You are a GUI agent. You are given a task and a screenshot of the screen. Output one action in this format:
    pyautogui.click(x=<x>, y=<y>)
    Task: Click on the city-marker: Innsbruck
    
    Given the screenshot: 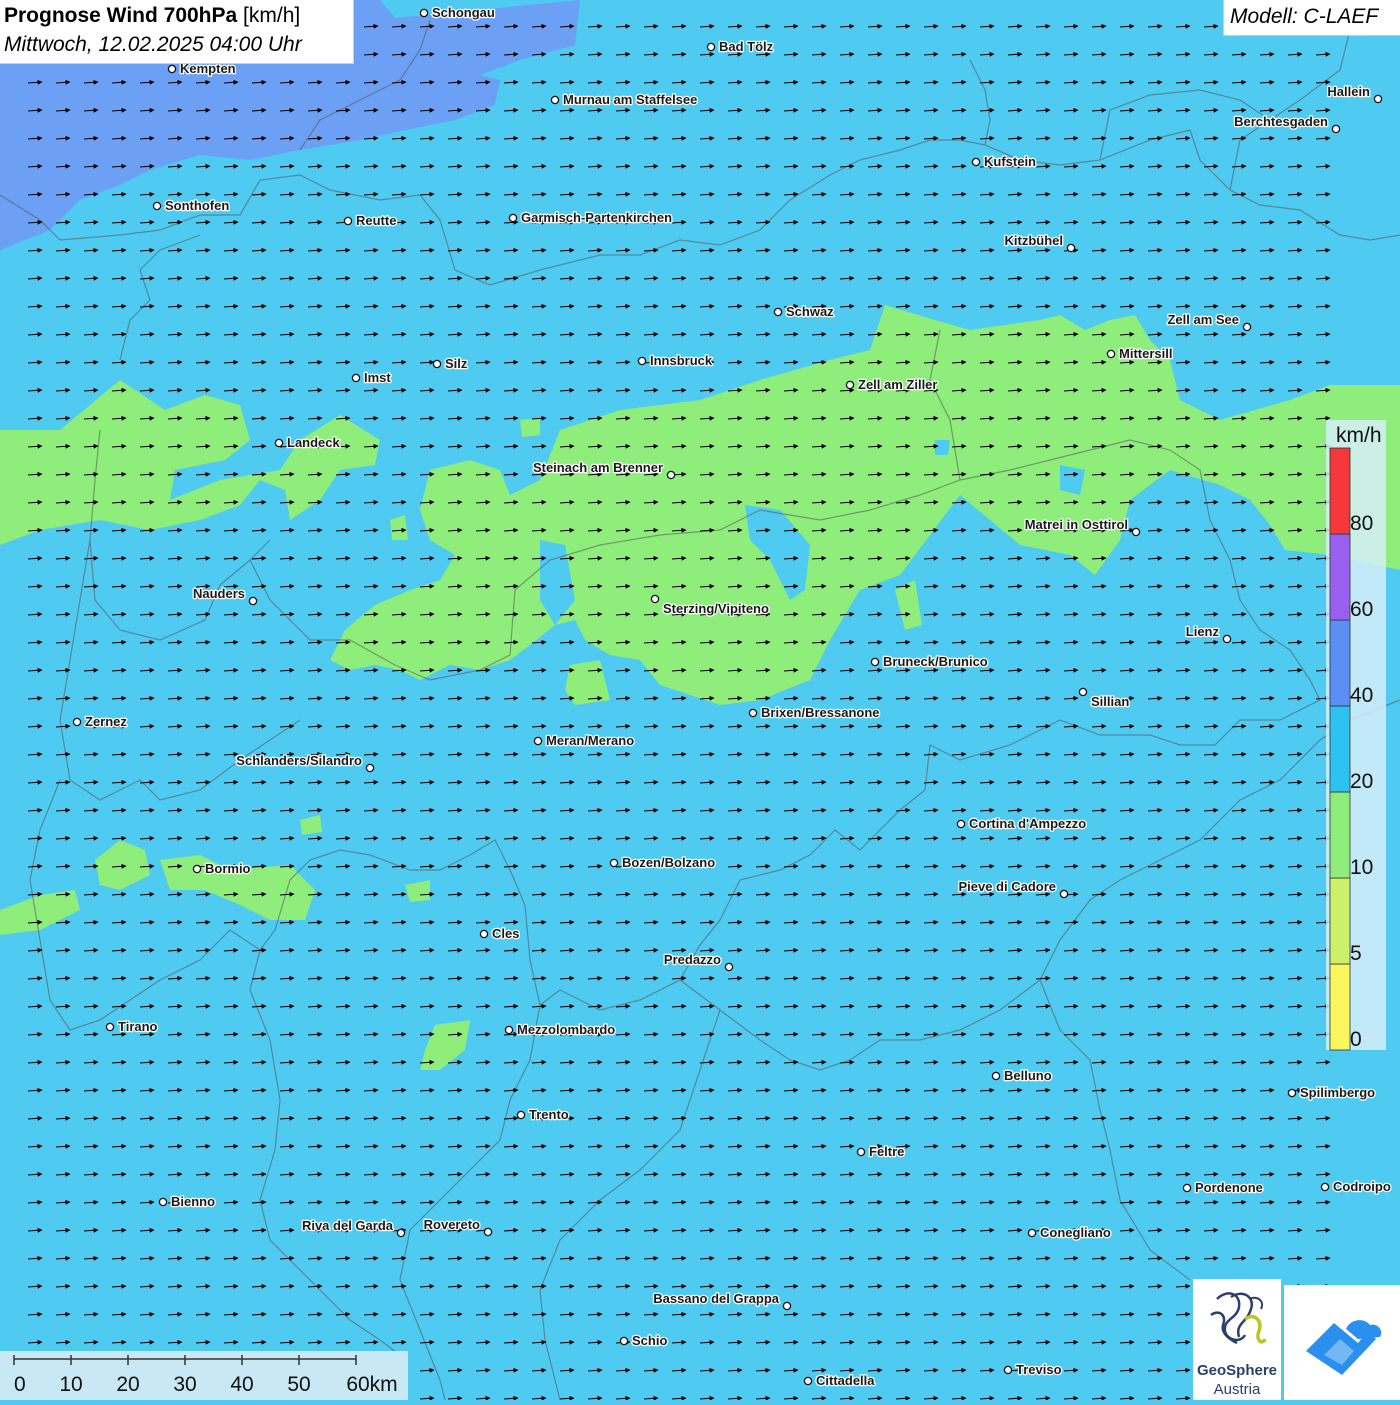 What is the action you would take?
    pyautogui.click(x=675, y=360)
    